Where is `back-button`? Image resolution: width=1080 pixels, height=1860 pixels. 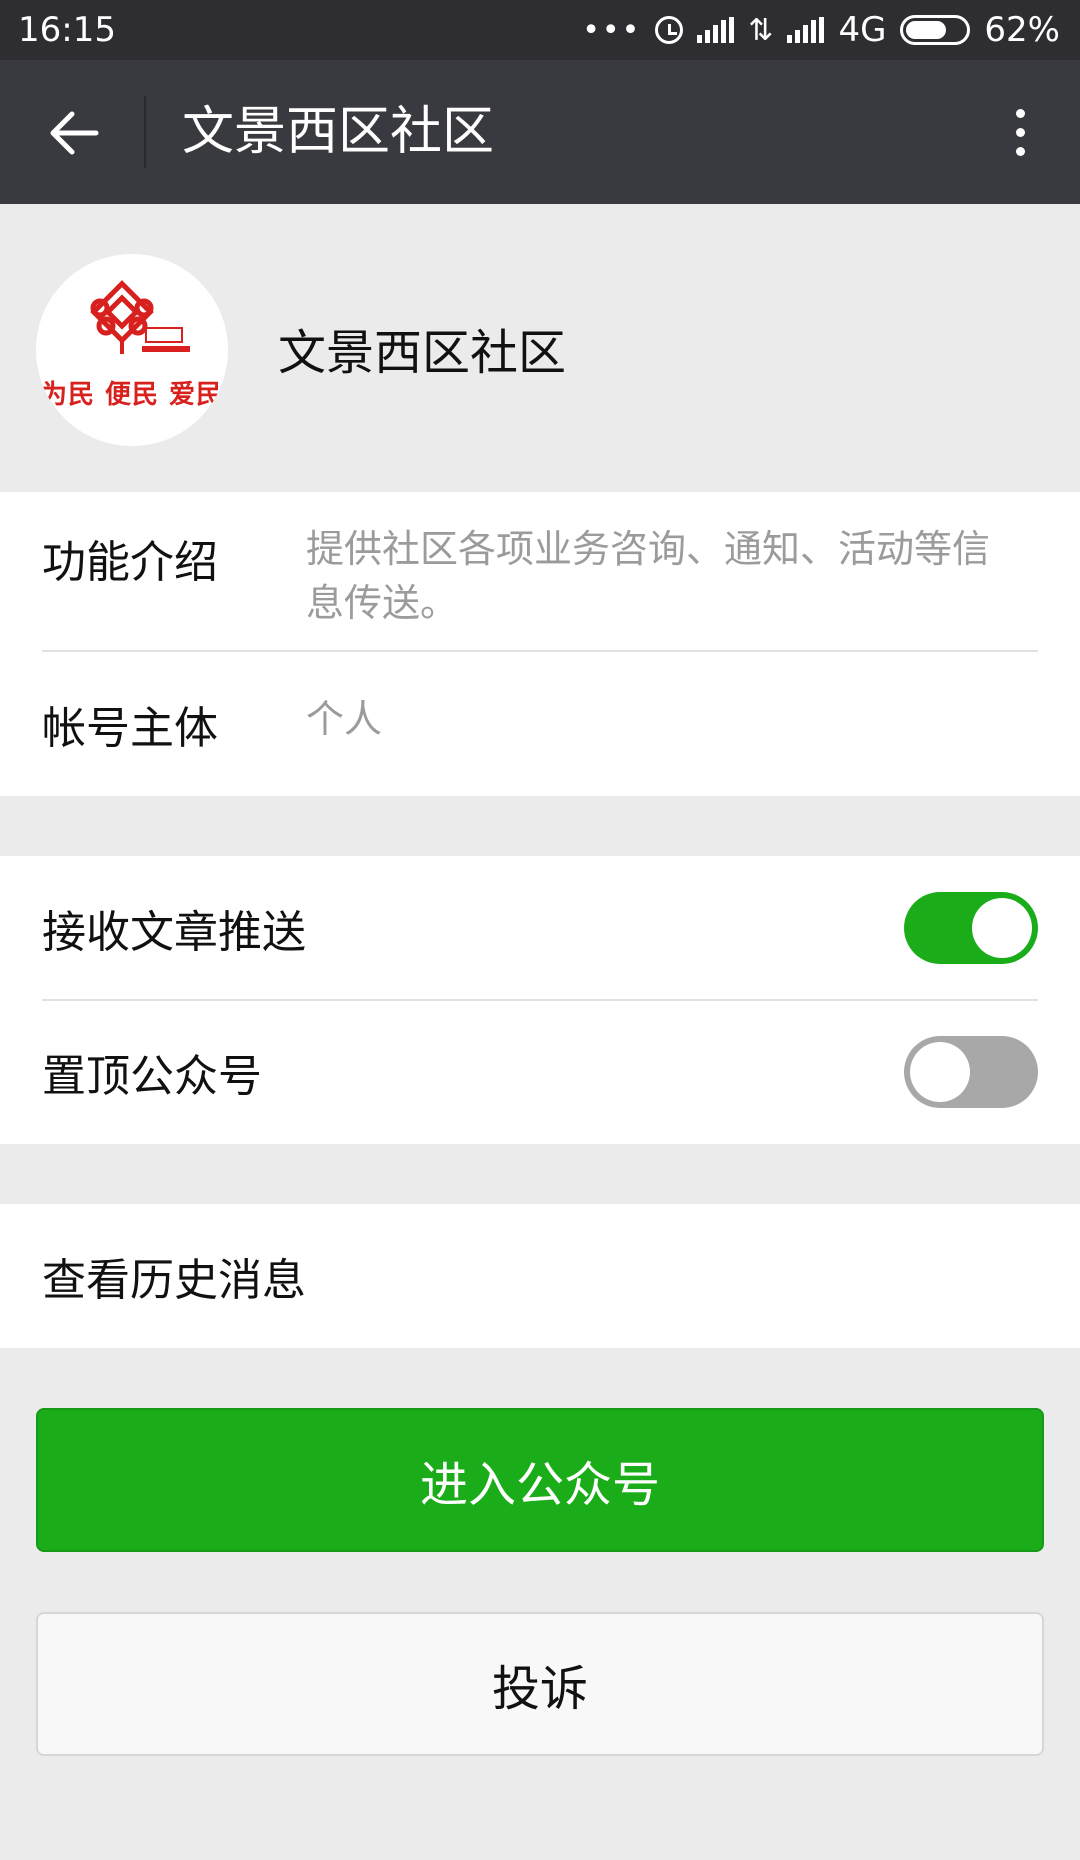
back-button is located at coordinates (73, 133).